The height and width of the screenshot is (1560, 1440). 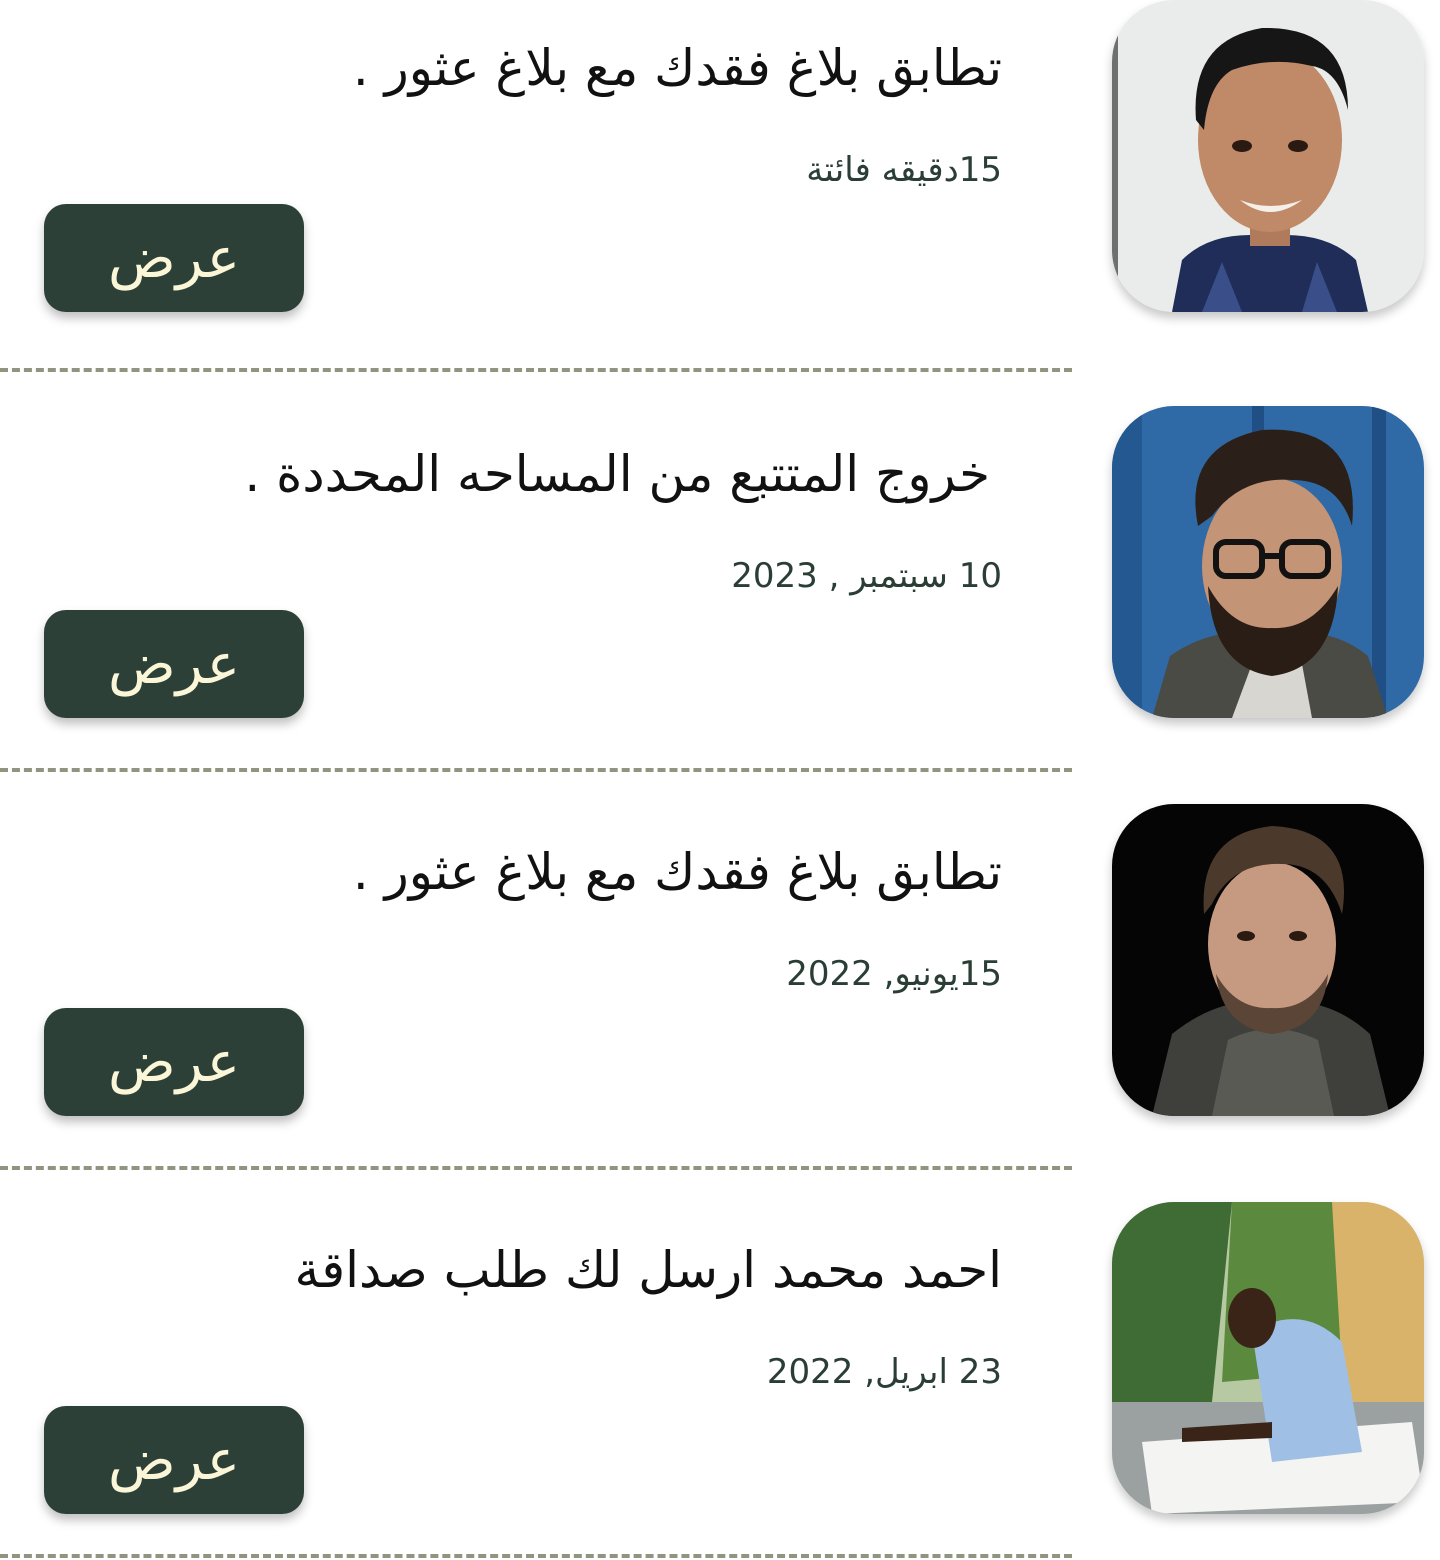 I want to click on notification-time: 15دقيقه فائتة, so click(x=904, y=170).